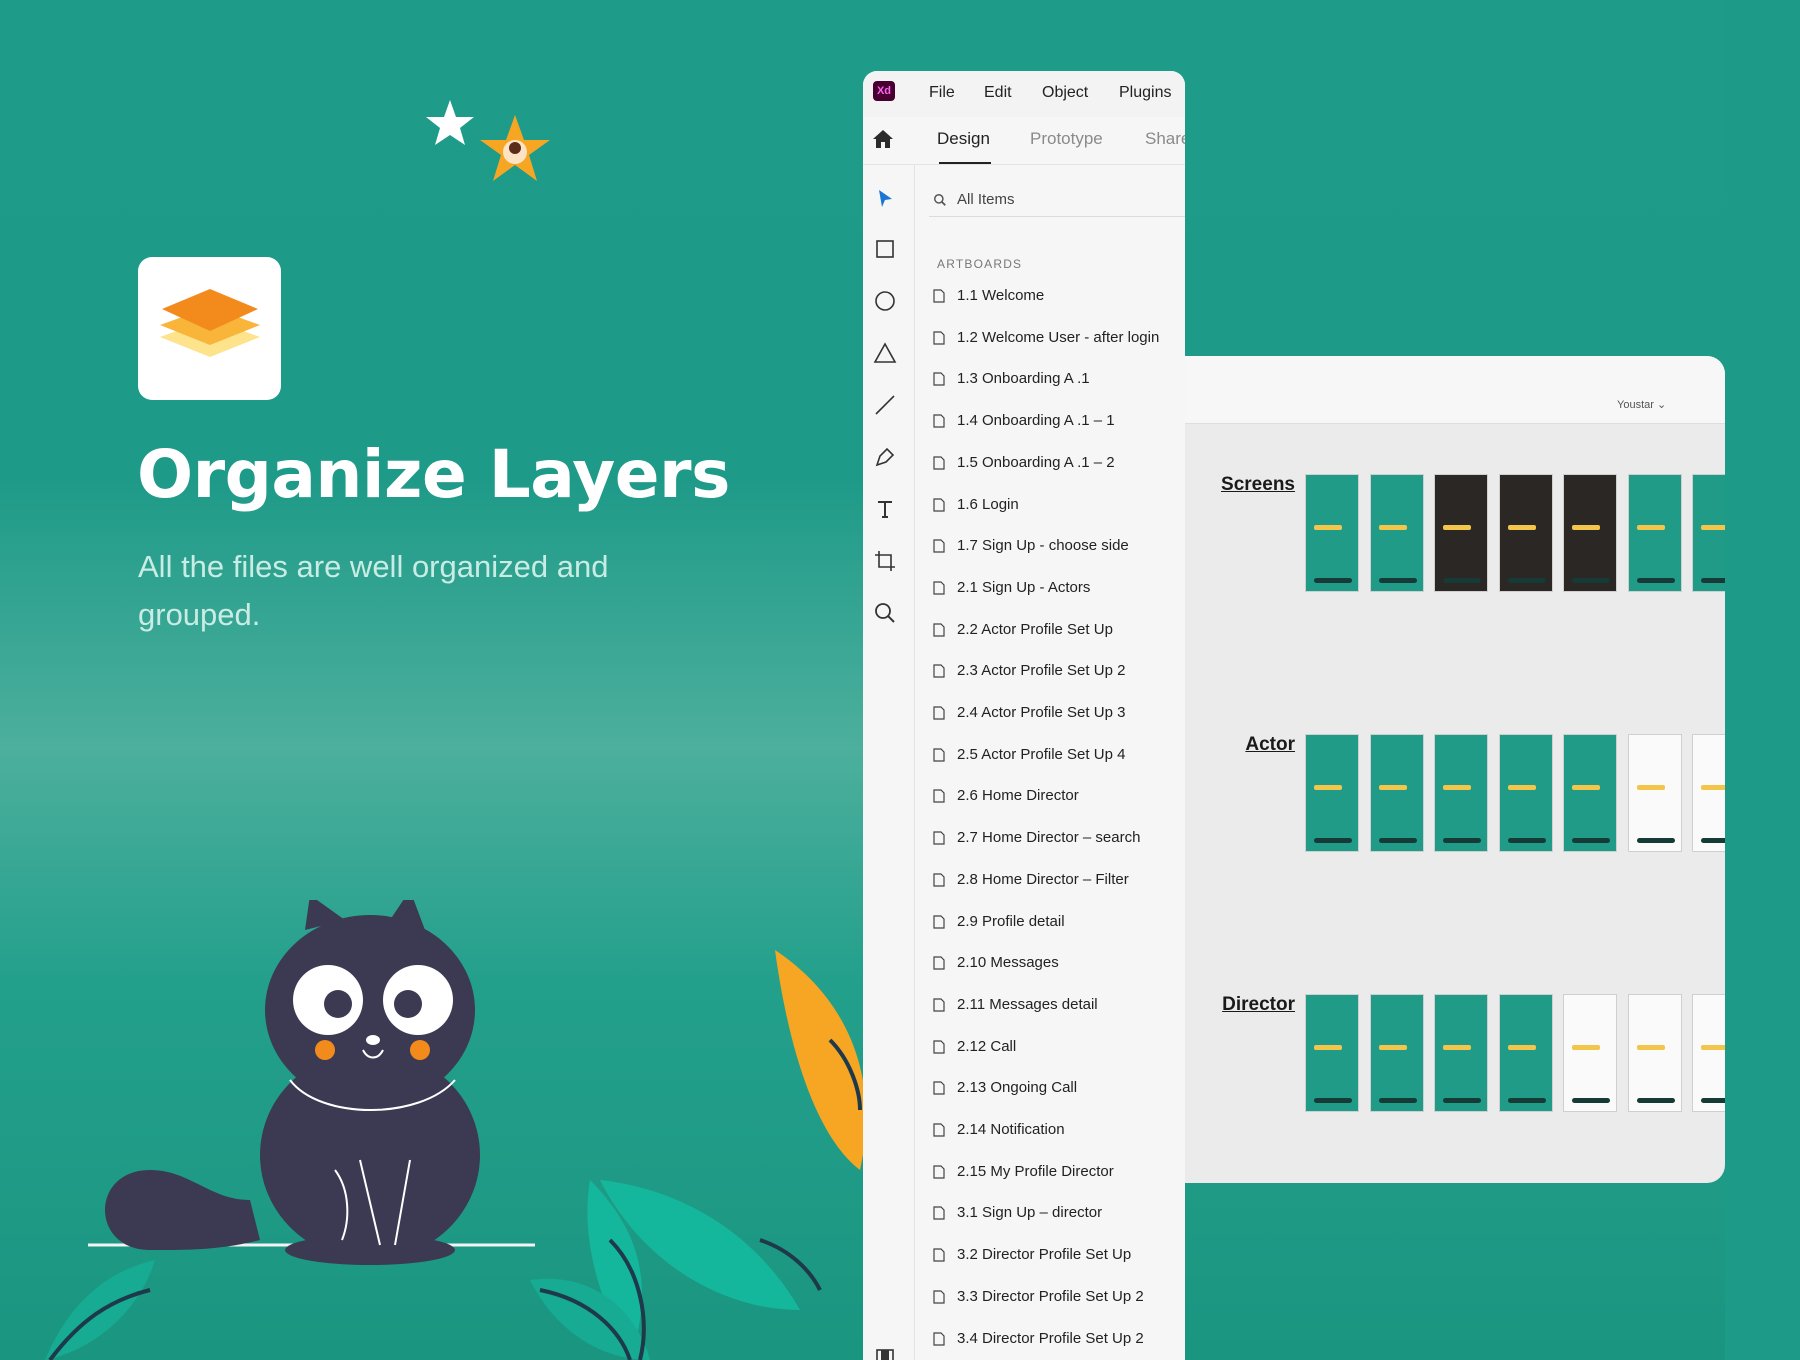 This screenshot has height=1360, width=1800. I want to click on search-input: All Items, so click(1057, 201).